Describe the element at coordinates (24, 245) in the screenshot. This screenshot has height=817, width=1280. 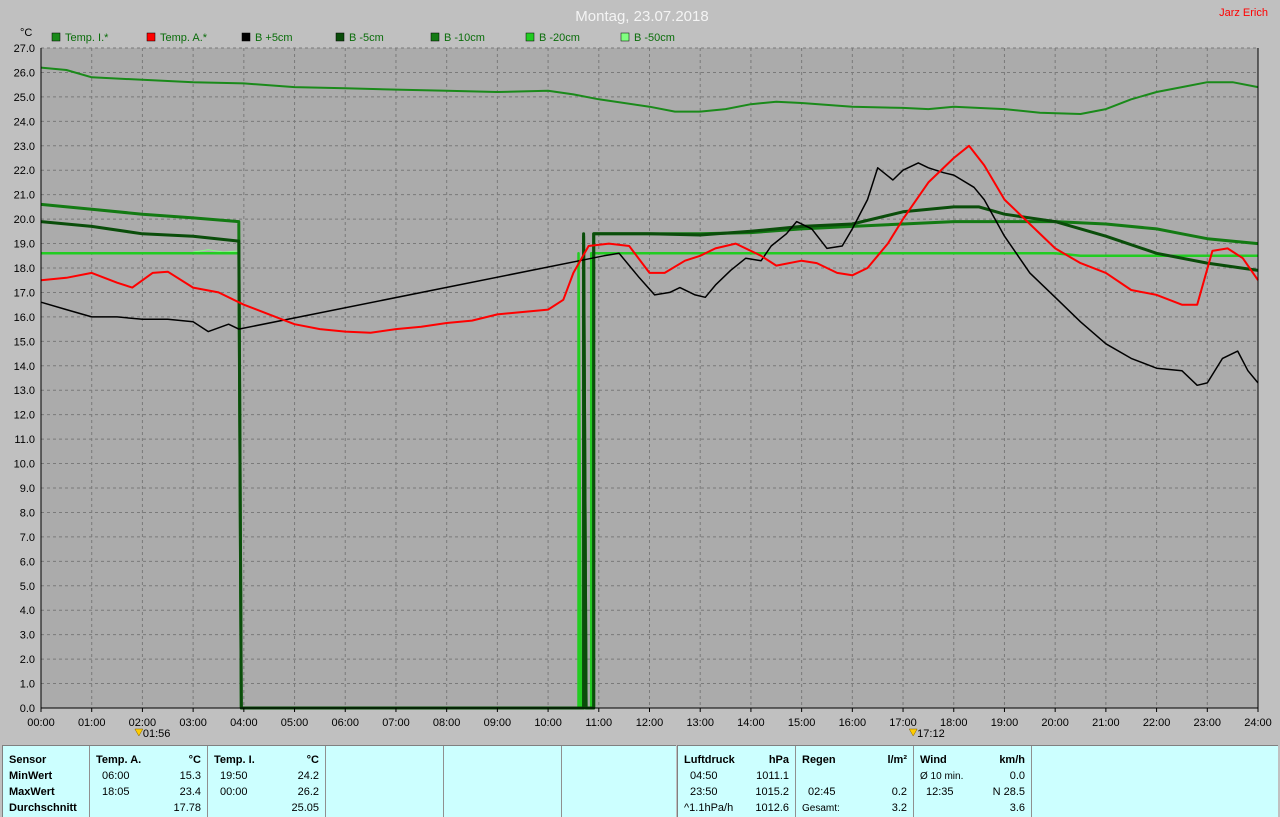
I see `y-tick-label: 19.0` at that location.